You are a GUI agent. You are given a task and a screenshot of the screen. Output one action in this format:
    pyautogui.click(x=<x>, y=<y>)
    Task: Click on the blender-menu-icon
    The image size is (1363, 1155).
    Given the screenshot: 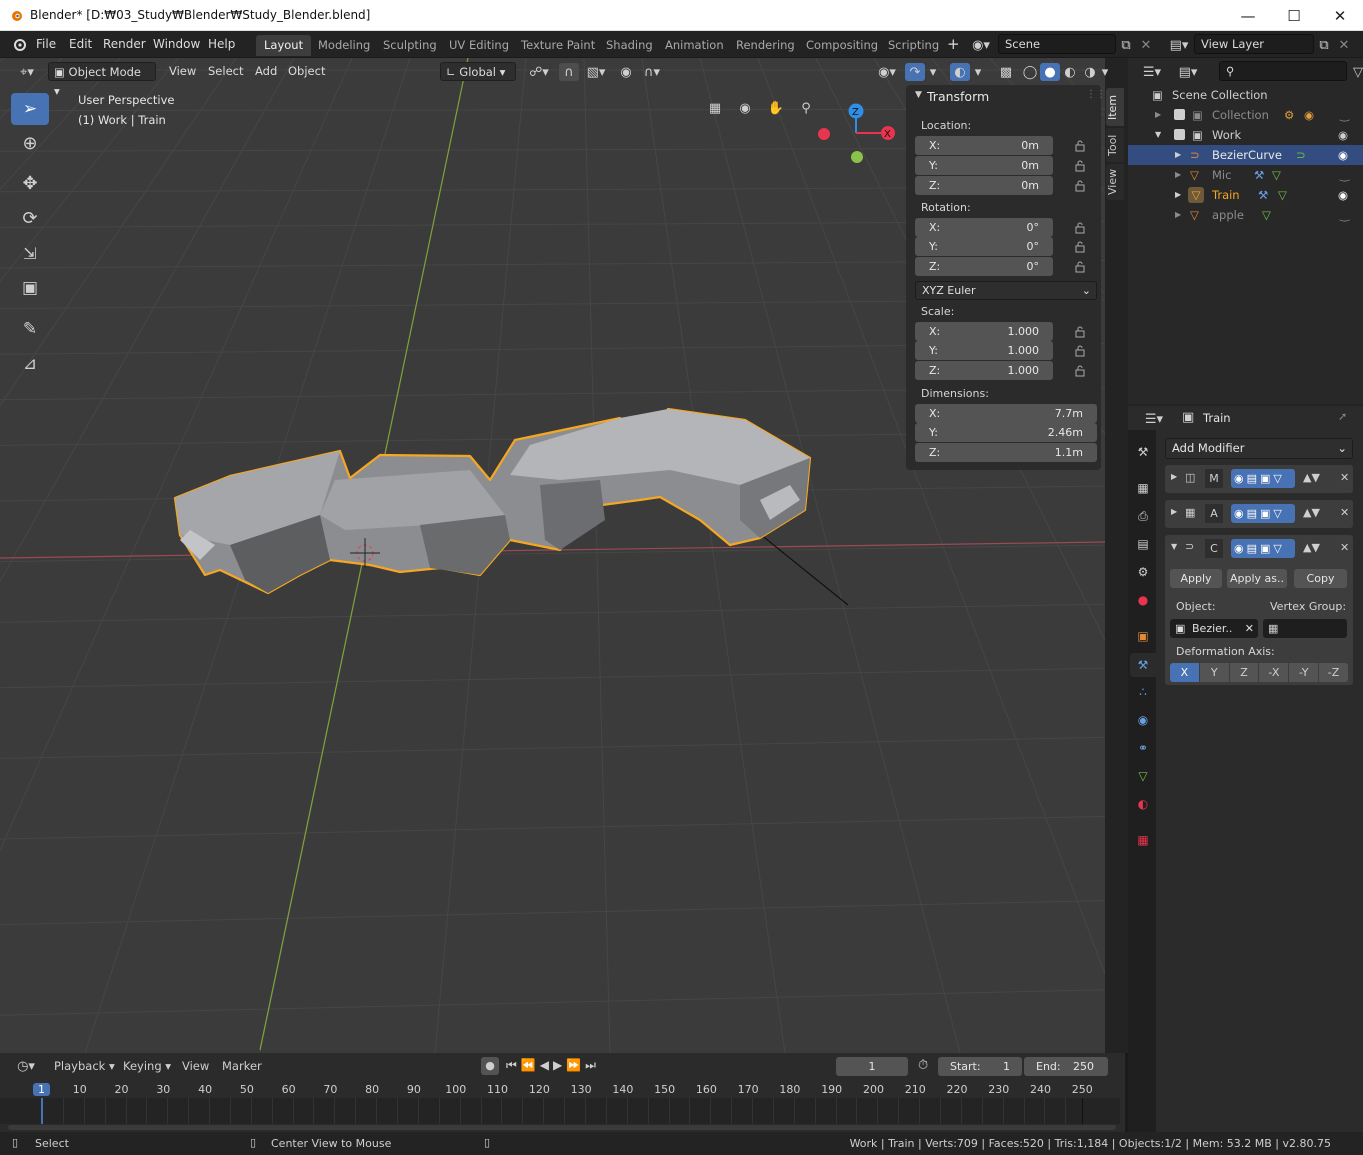 What is the action you would take?
    pyautogui.click(x=19, y=44)
    